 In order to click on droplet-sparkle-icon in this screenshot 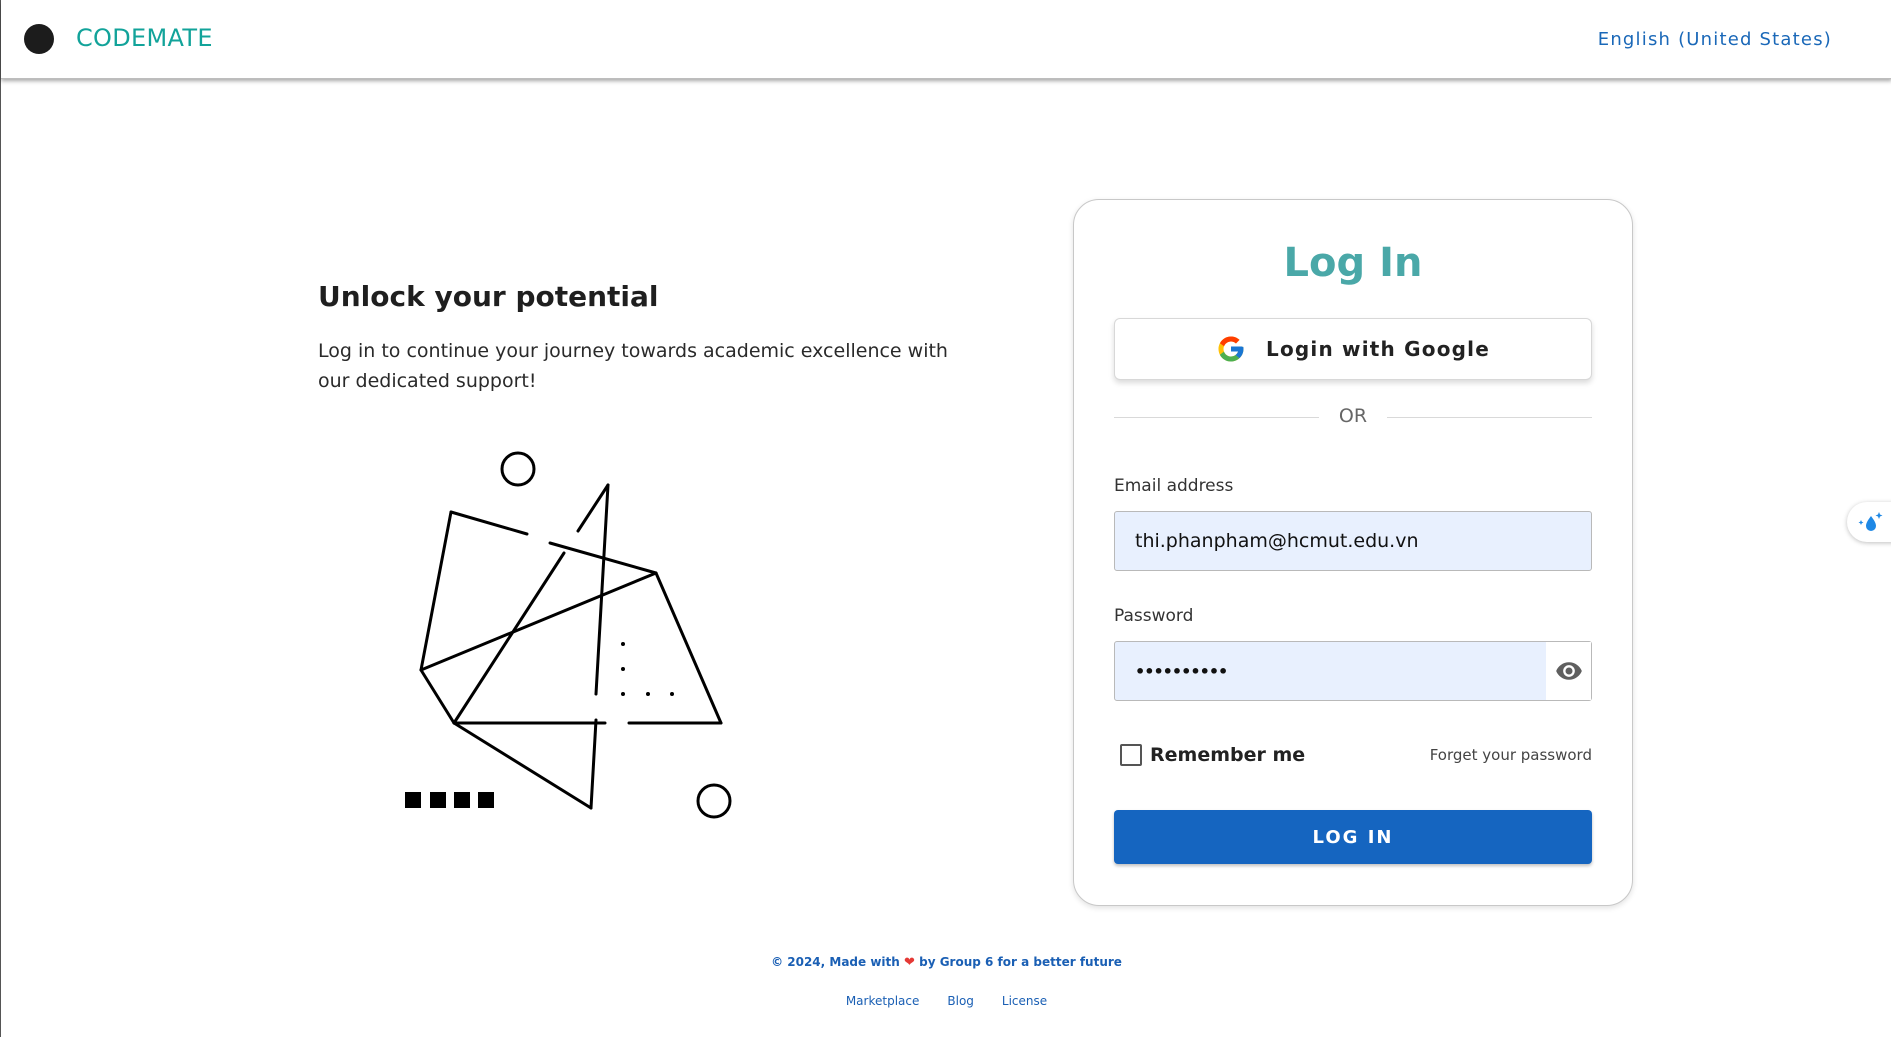, I will do `click(1870, 521)`.